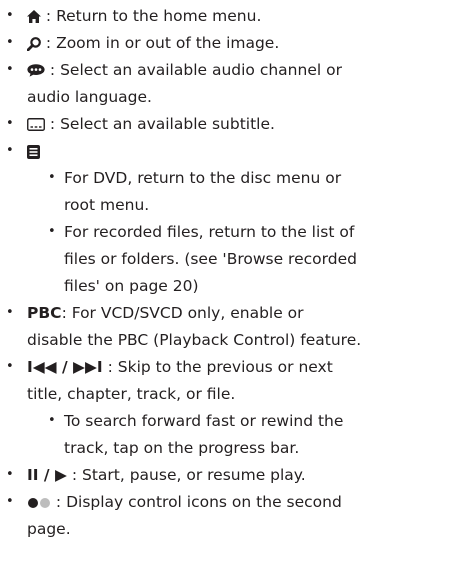  I want to click on subtitle-item-label: : Select an available subtitle., so click(160, 124).